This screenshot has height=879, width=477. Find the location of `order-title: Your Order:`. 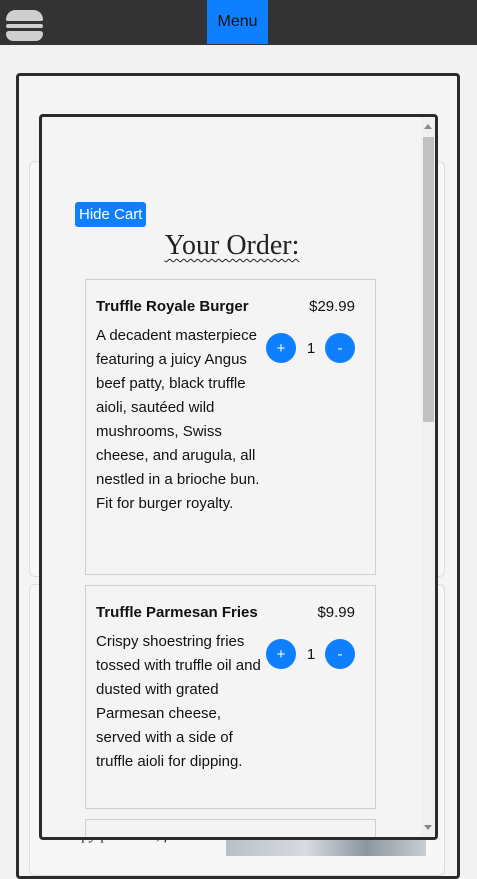

order-title: Your Order: is located at coordinates (232, 246).